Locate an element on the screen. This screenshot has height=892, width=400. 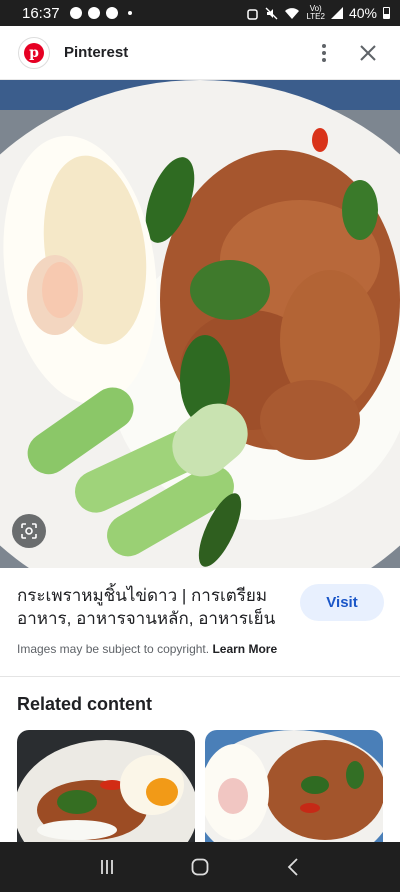
alarm-icon is located at coordinates (253, 14).